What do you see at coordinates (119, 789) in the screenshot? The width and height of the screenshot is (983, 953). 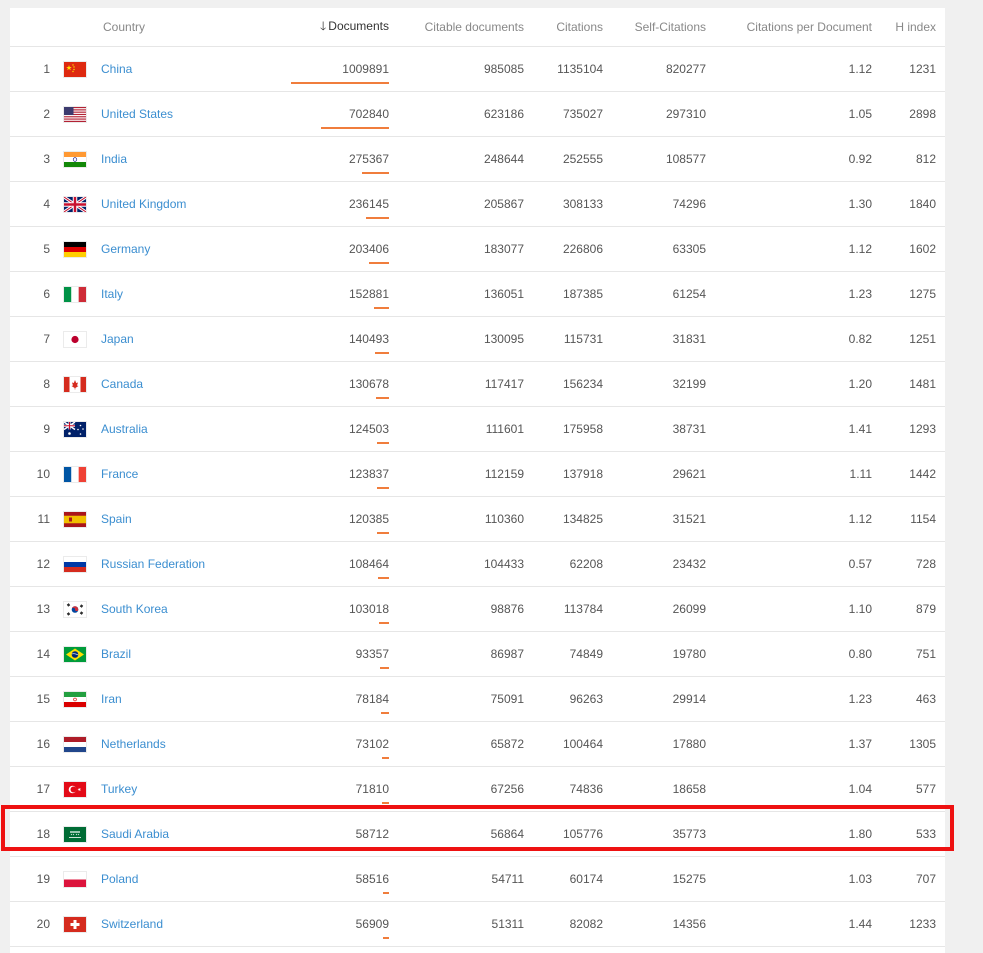 I see `country-link: Turkey` at bounding box center [119, 789].